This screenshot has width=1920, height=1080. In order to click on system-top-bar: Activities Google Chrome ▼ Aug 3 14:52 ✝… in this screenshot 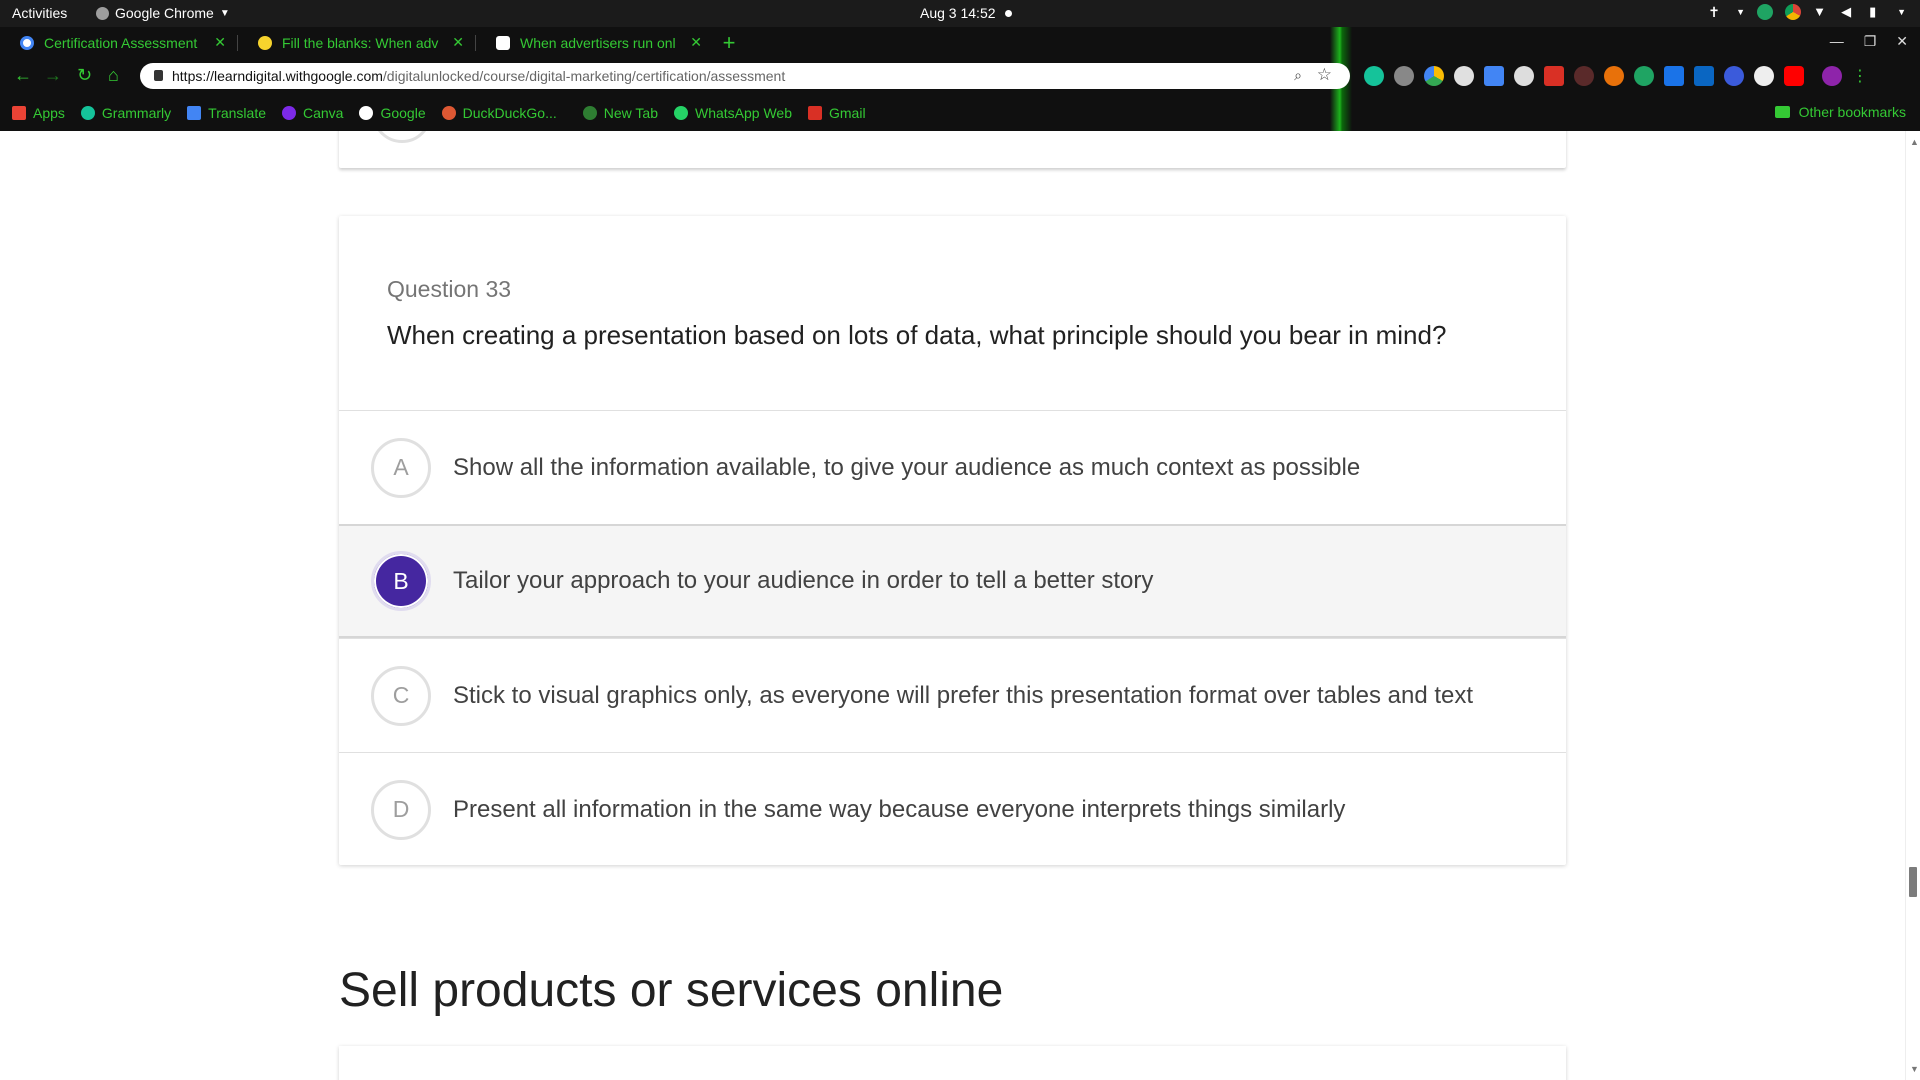, I will do `click(960, 13)`.